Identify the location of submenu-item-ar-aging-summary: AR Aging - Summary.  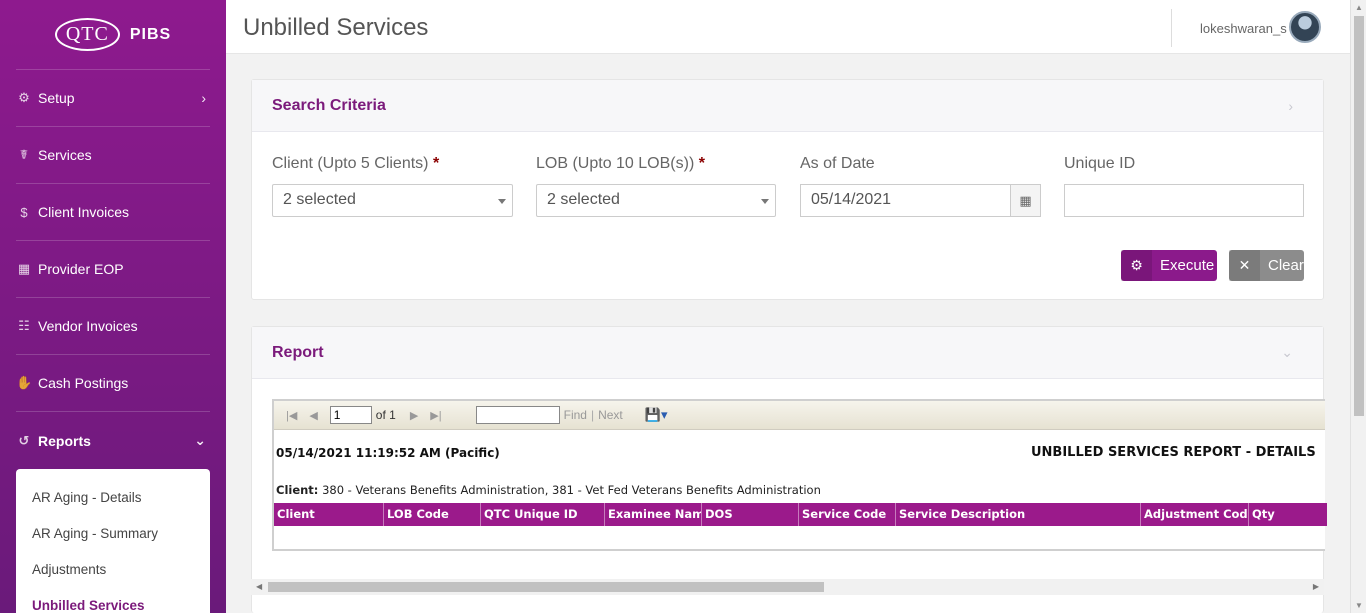
(113, 533).